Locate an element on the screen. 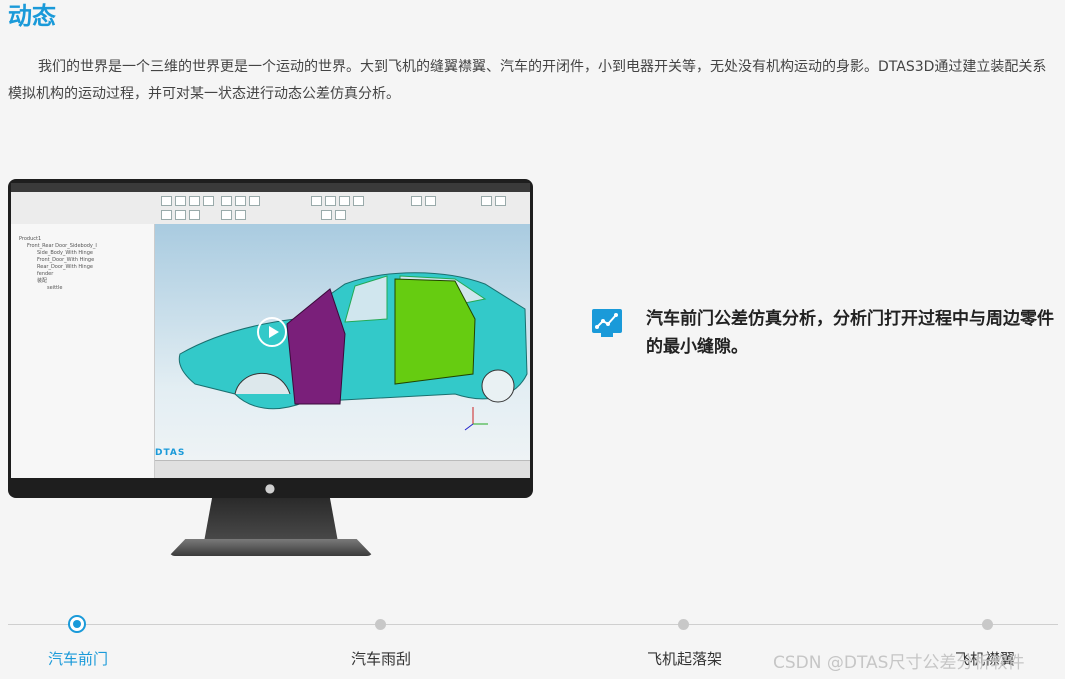 The width and height of the screenshot is (1065, 679). app-toolbar is located at coordinates (270, 208).